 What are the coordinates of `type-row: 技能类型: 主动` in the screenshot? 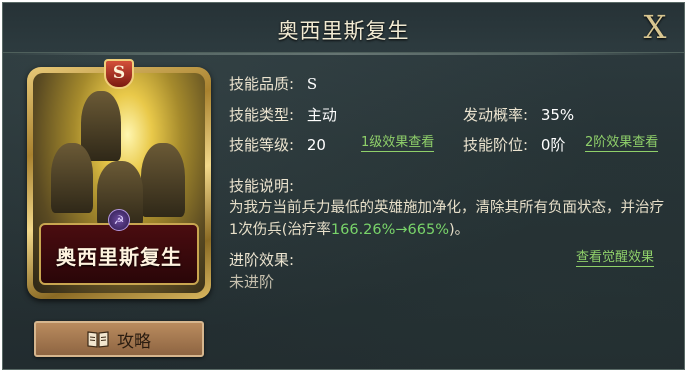 It's located at (283, 114).